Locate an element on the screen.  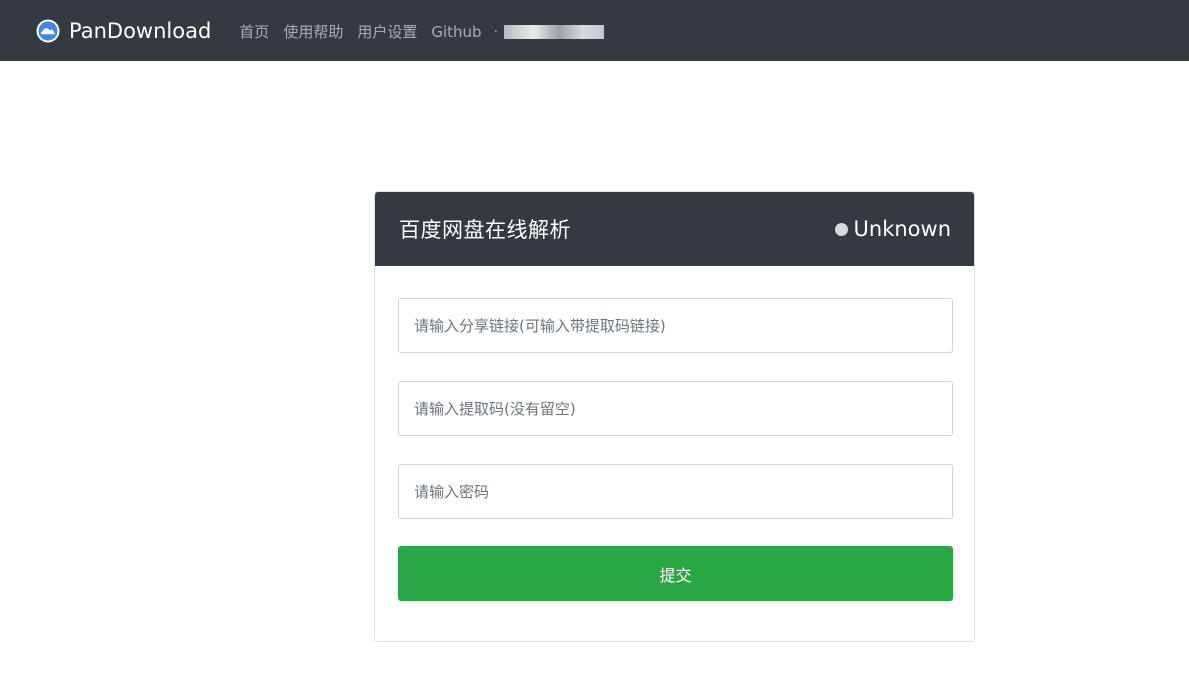
cloud-logo-icon is located at coordinates (48, 31).